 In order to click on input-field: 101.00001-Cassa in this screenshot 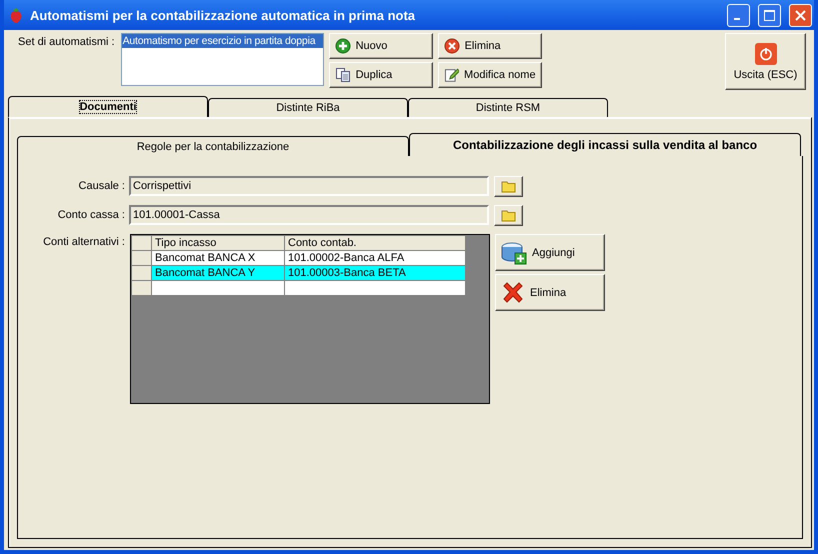, I will do `click(309, 215)`.